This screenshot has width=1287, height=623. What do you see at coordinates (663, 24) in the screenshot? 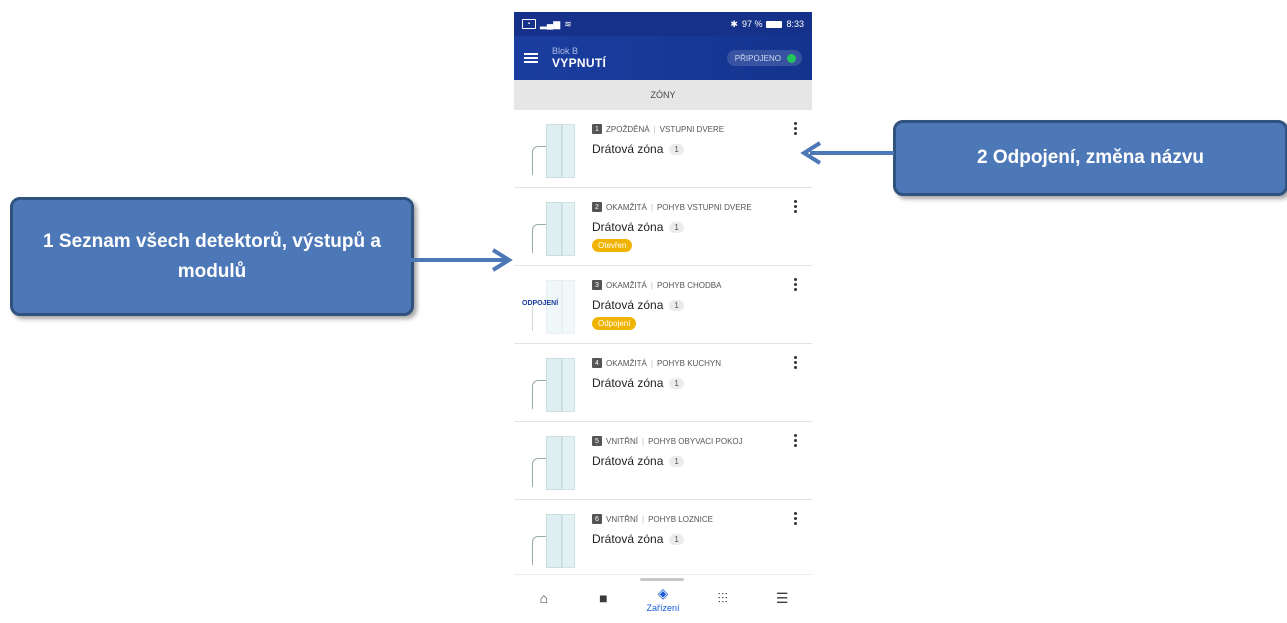
I see `status-bar: ▪ ▂▄▆ ≋ ✱ 97 % 8:33` at bounding box center [663, 24].